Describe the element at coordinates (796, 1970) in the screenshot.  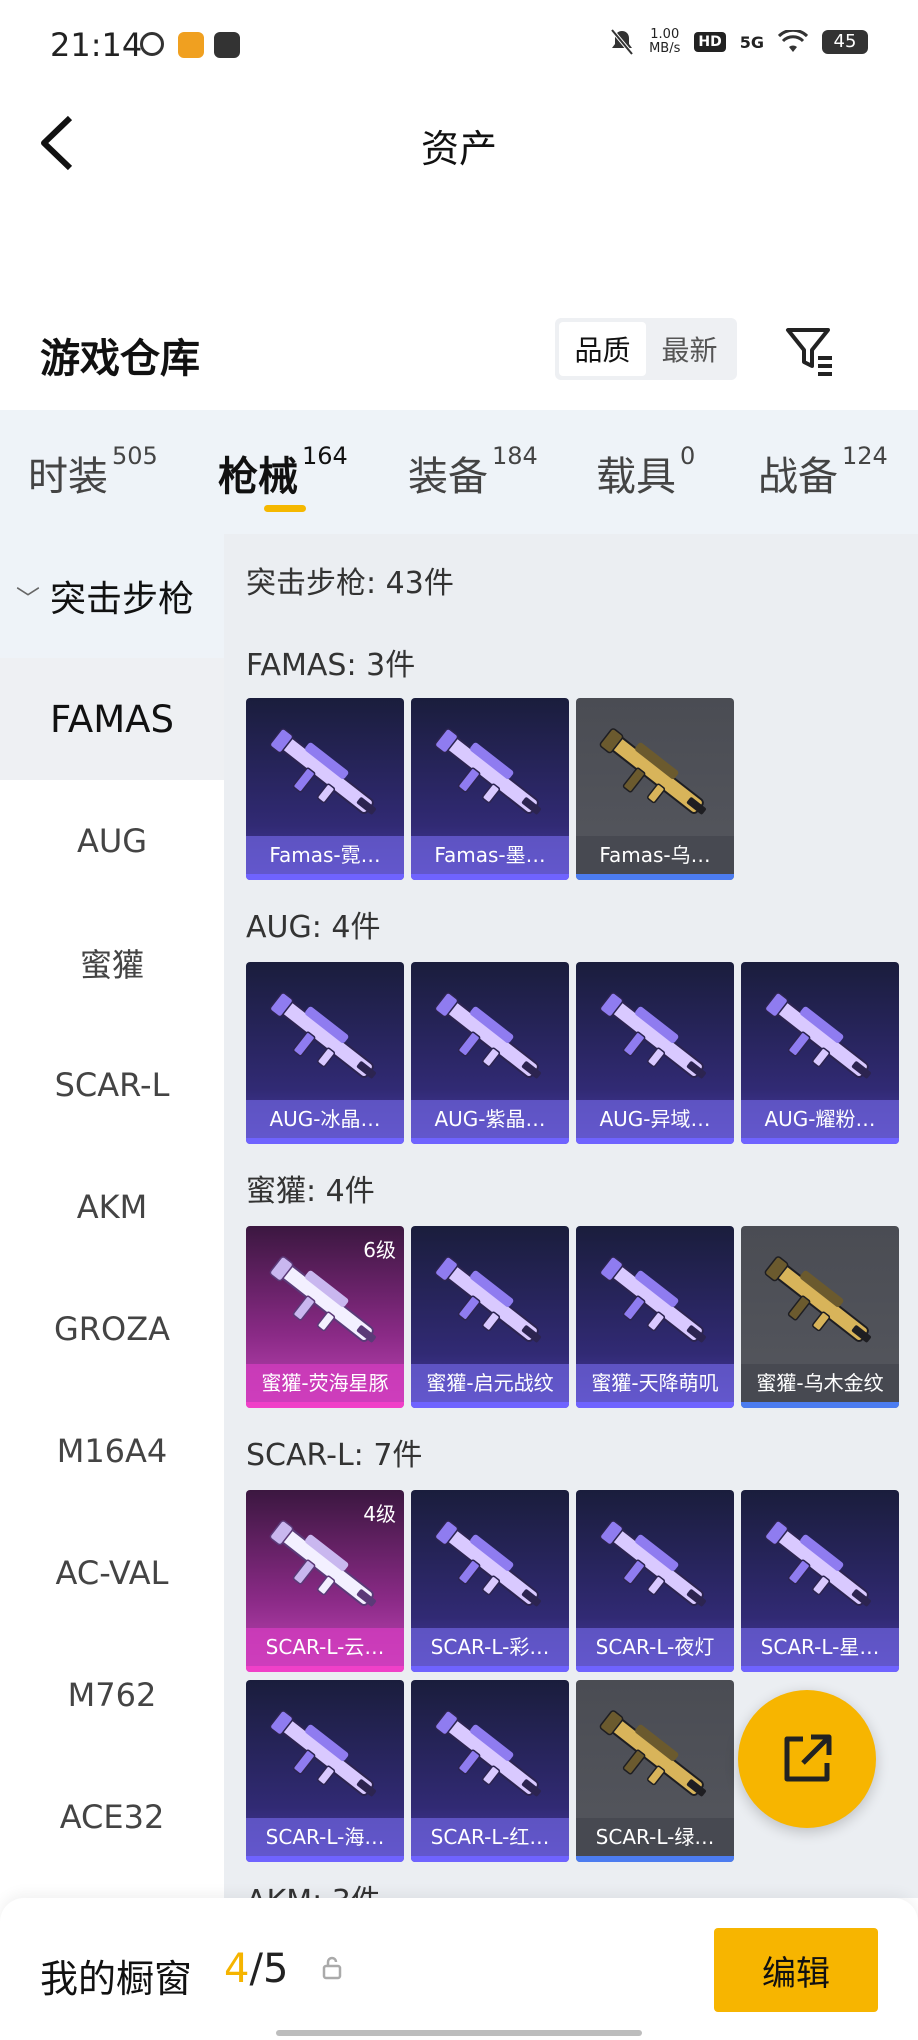
I see `edit-button: 编辑` at that location.